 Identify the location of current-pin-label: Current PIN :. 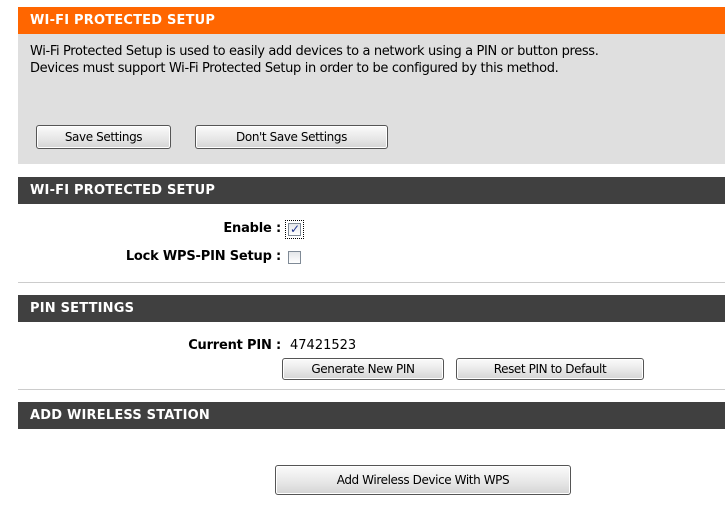
(234, 345).